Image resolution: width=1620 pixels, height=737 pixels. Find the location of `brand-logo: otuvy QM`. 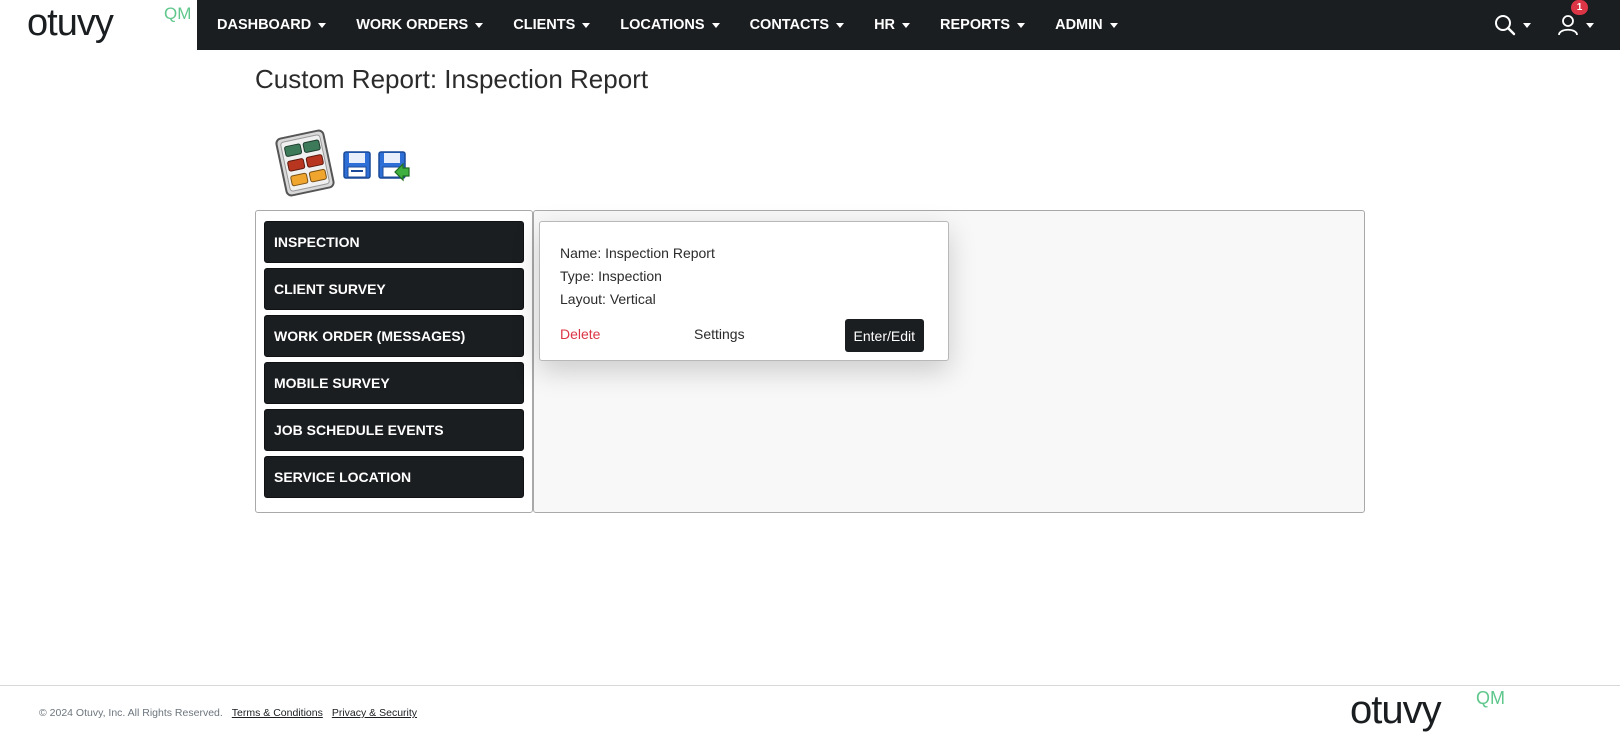

brand-logo: otuvy QM is located at coordinates (109, 23).